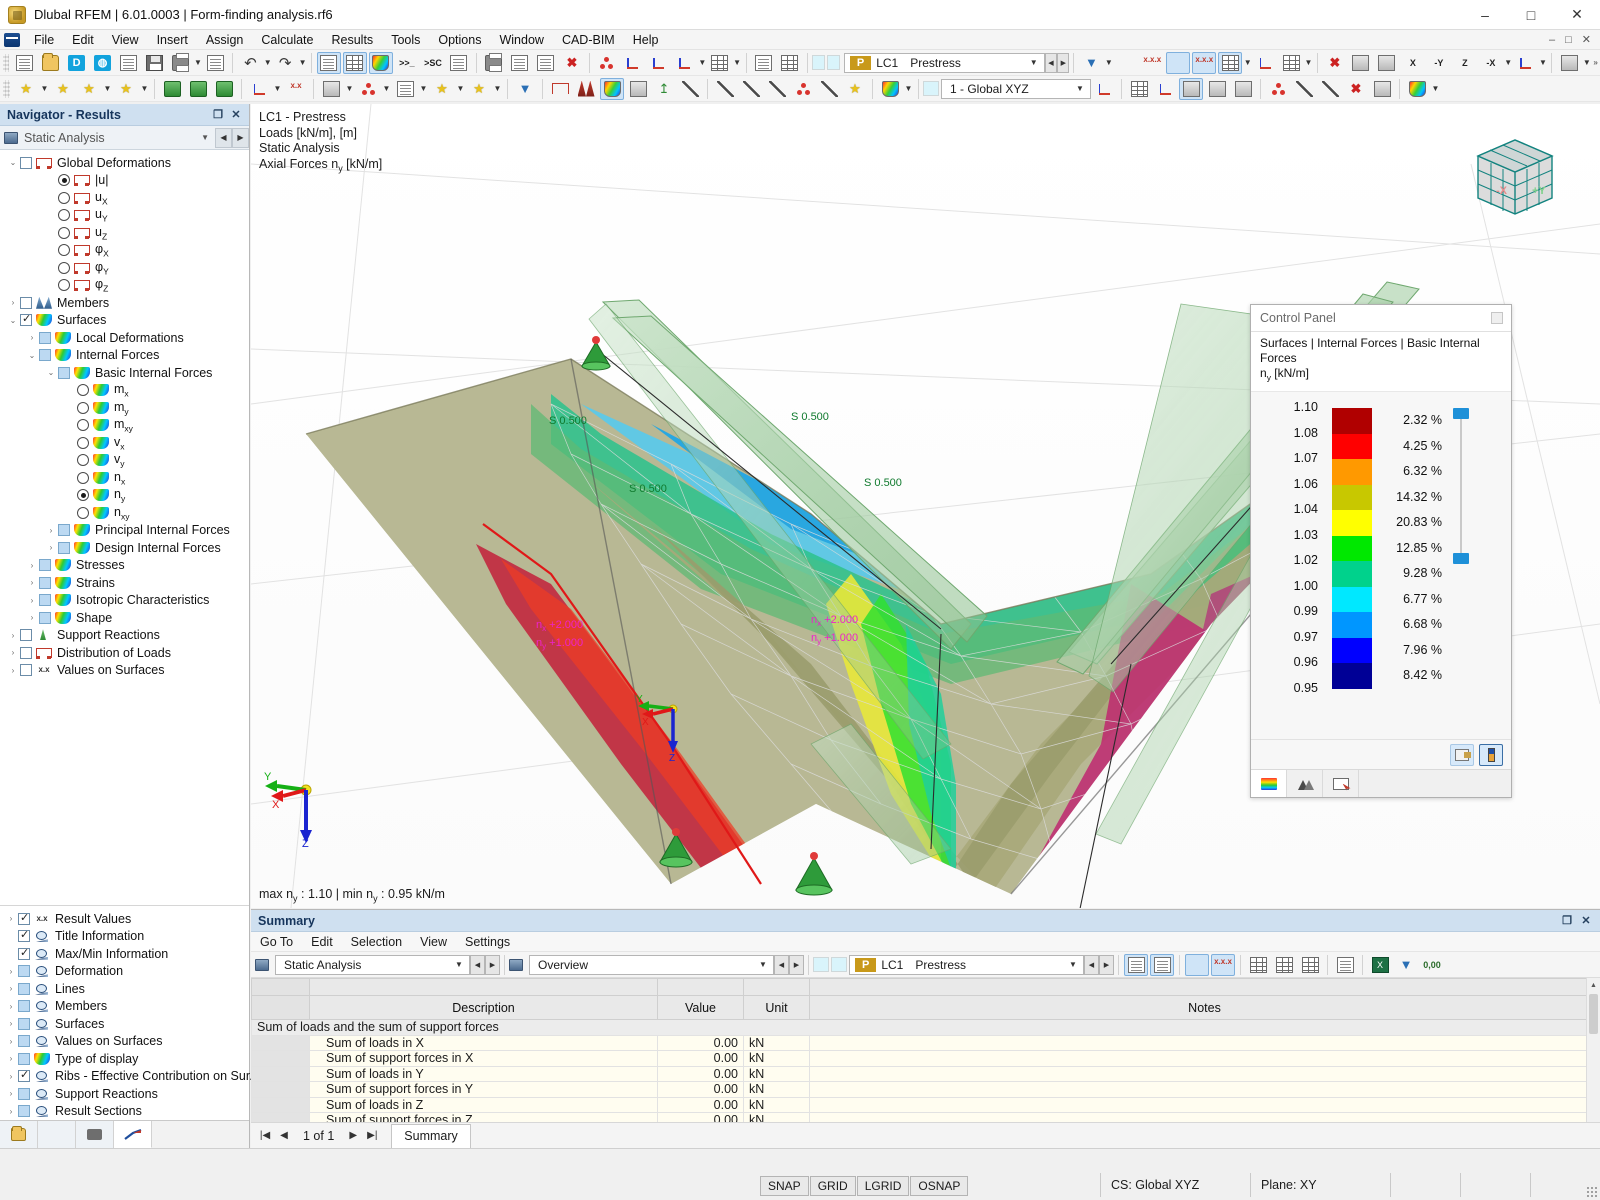 This screenshot has width=1600, height=1200. What do you see at coordinates (124, 937) in the screenshot?
I see `display-item-title-information: Title Information` at bounding box center [124, 937].